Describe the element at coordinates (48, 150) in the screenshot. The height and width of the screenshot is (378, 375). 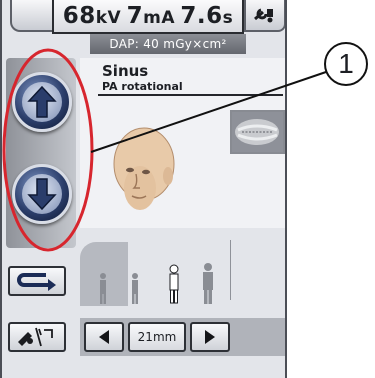
I see `highlight-ellipse` at that location.